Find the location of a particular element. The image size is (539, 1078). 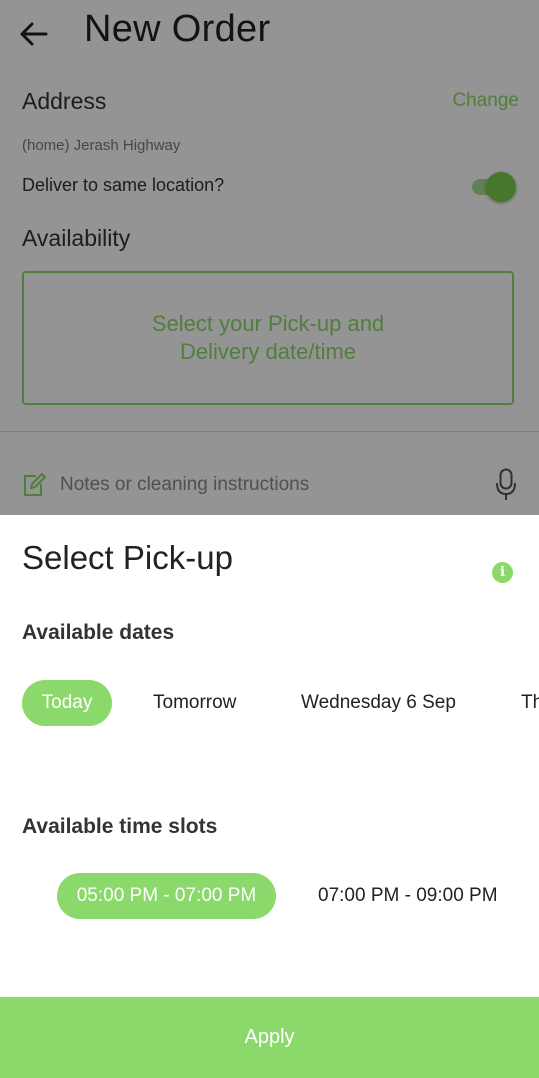

slot-chip-5pm: 05:00 PM - 07:00 PM is located at coordinates (166, 896).